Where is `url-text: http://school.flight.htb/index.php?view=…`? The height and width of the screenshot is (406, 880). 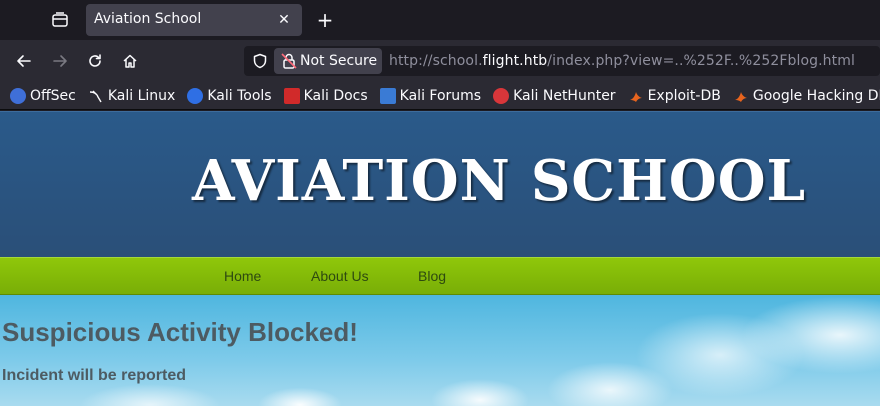
url-text: http://school.flight.htb/index.php?view=… is located at coordinates (622, 61).